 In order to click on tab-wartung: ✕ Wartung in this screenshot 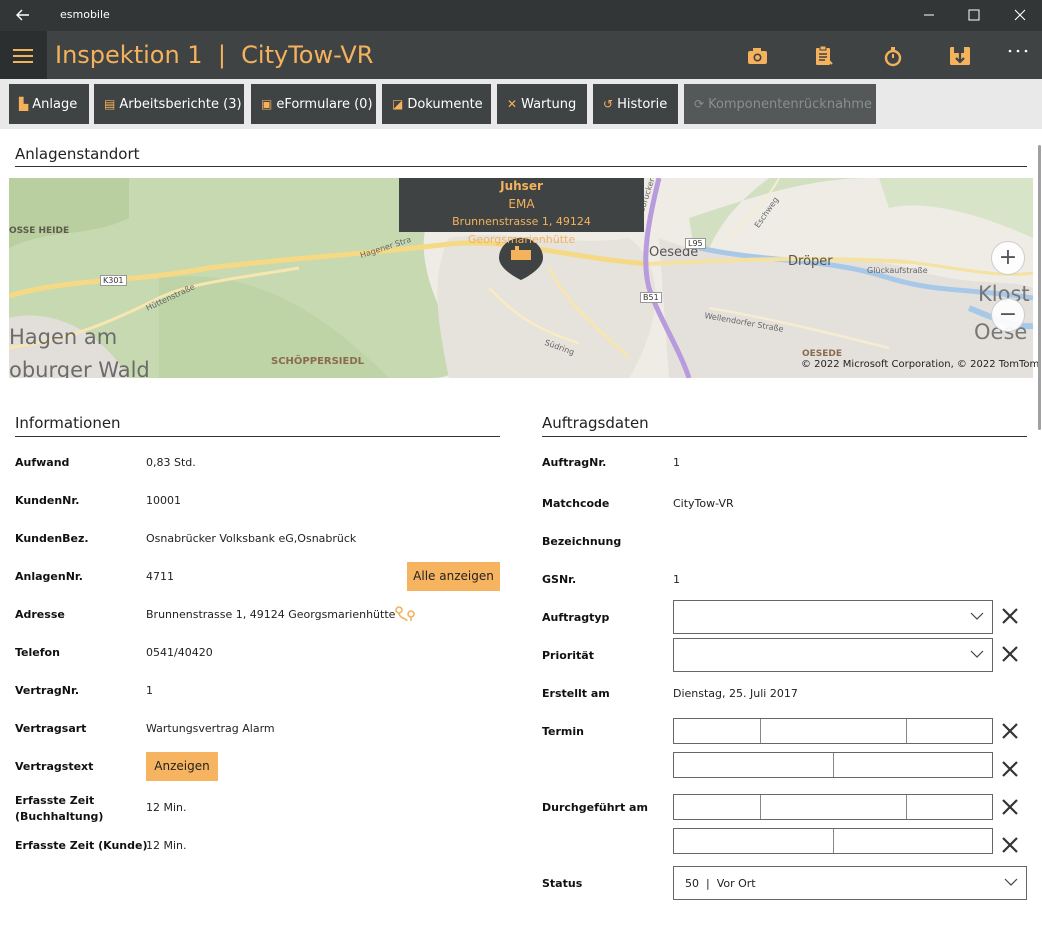, I will do `click(542, 104)`.